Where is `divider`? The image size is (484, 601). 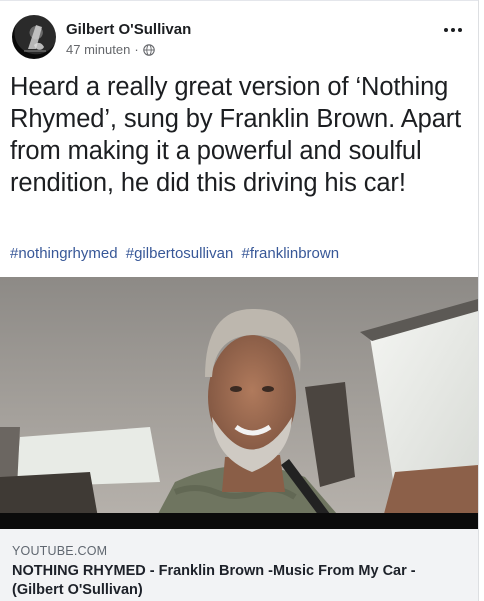
divider is located at coordinates (239, 0).